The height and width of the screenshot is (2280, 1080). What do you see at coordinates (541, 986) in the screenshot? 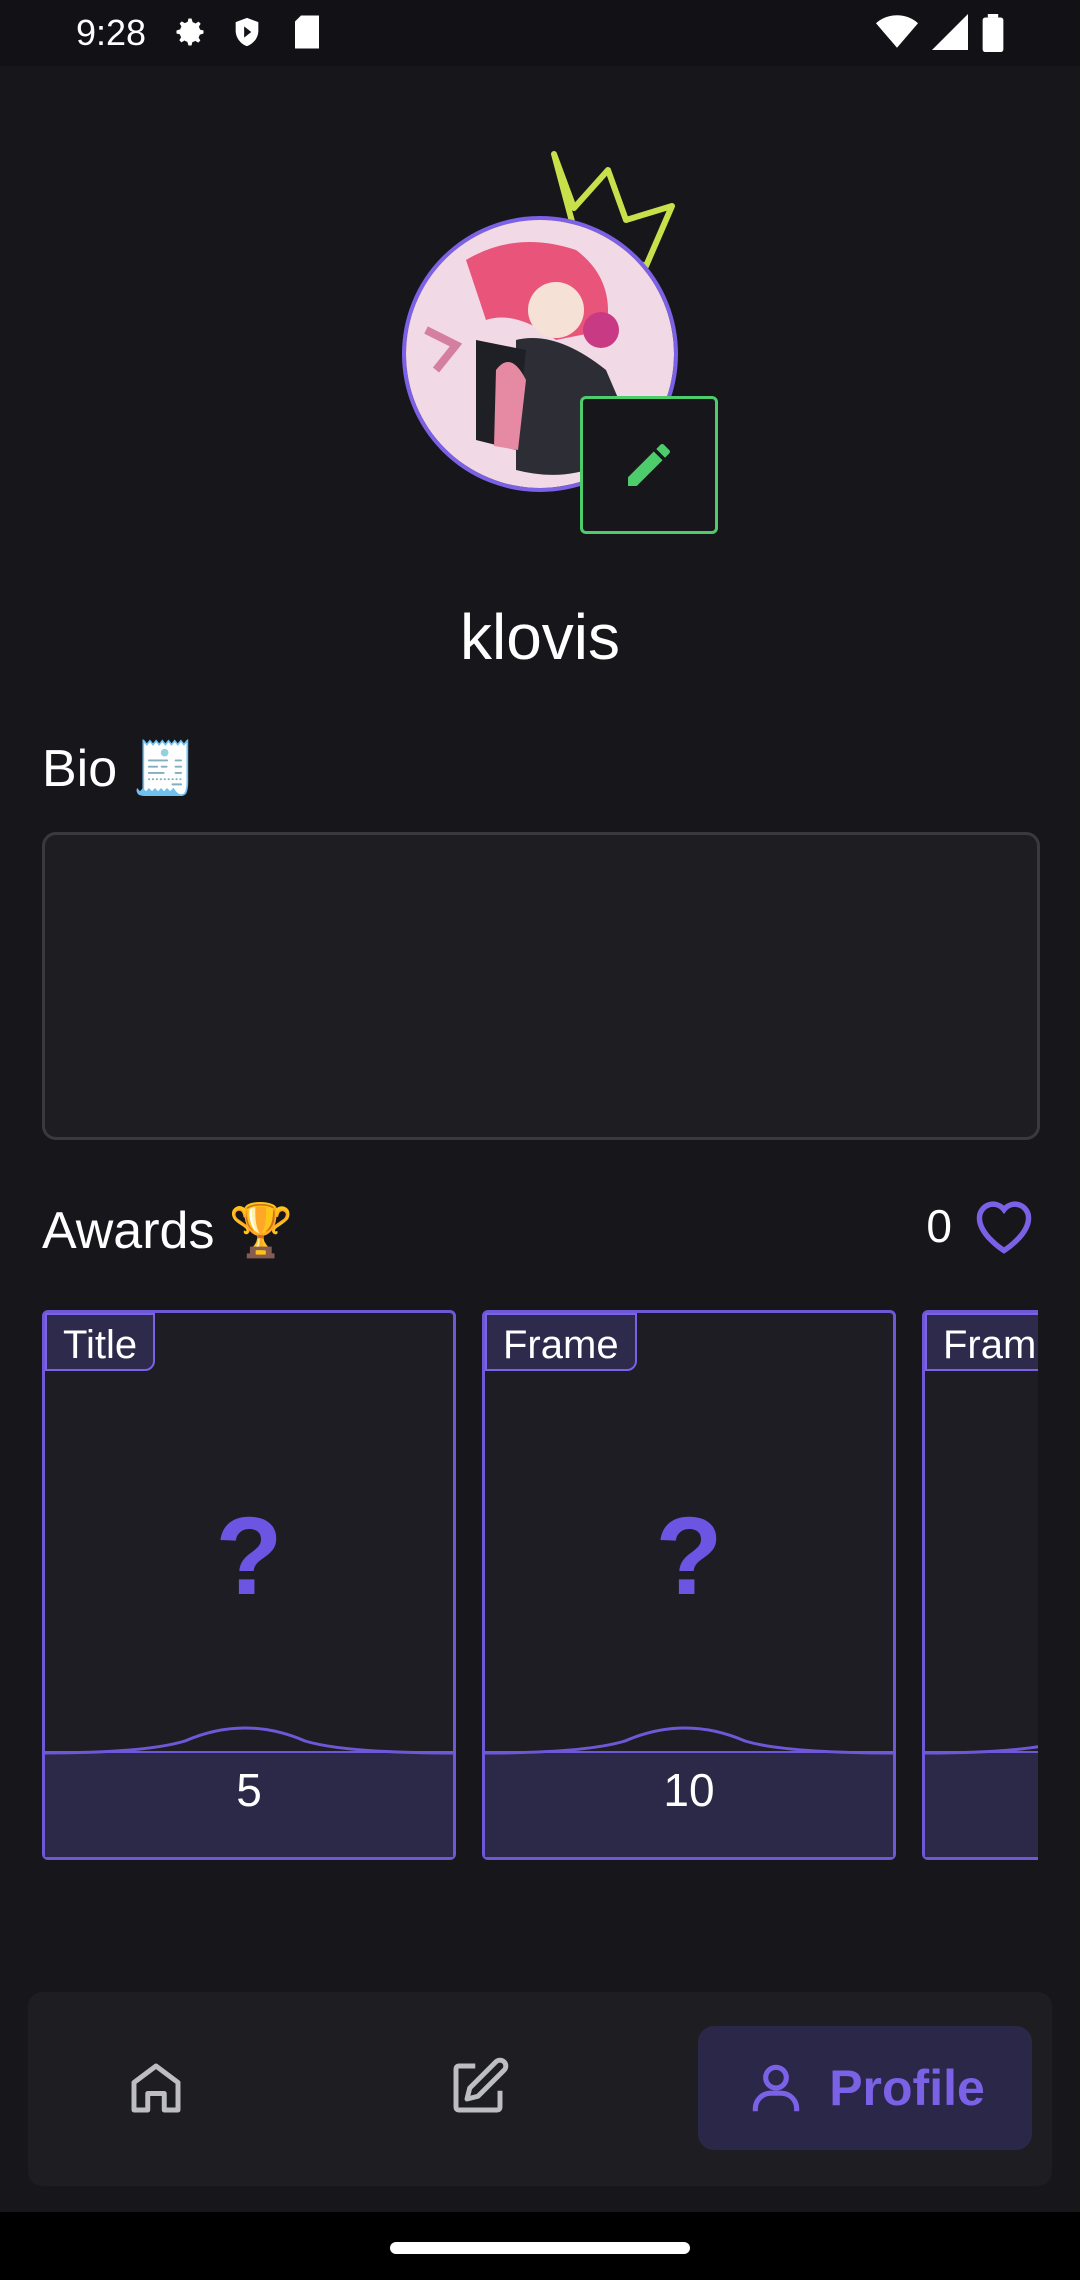
I see `bio-field` at bounding box center [541, 986].